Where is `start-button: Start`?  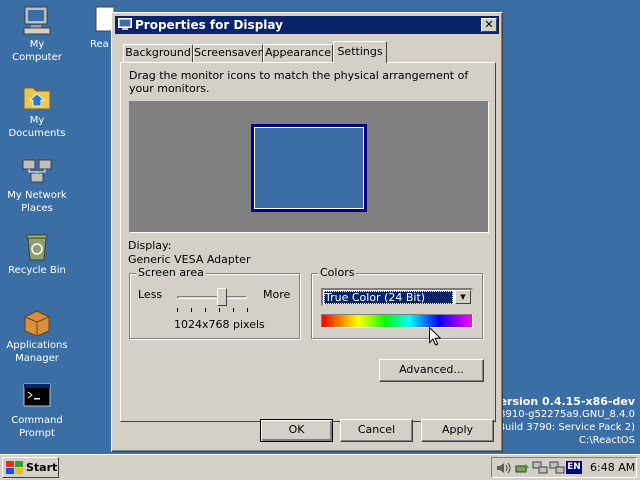 start-button: Start is located at coordinates (30, 467).